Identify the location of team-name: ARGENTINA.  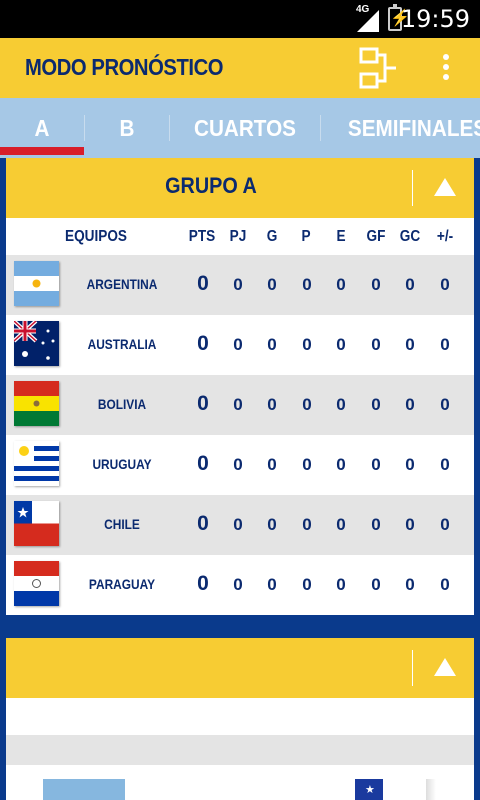
(122, 284).